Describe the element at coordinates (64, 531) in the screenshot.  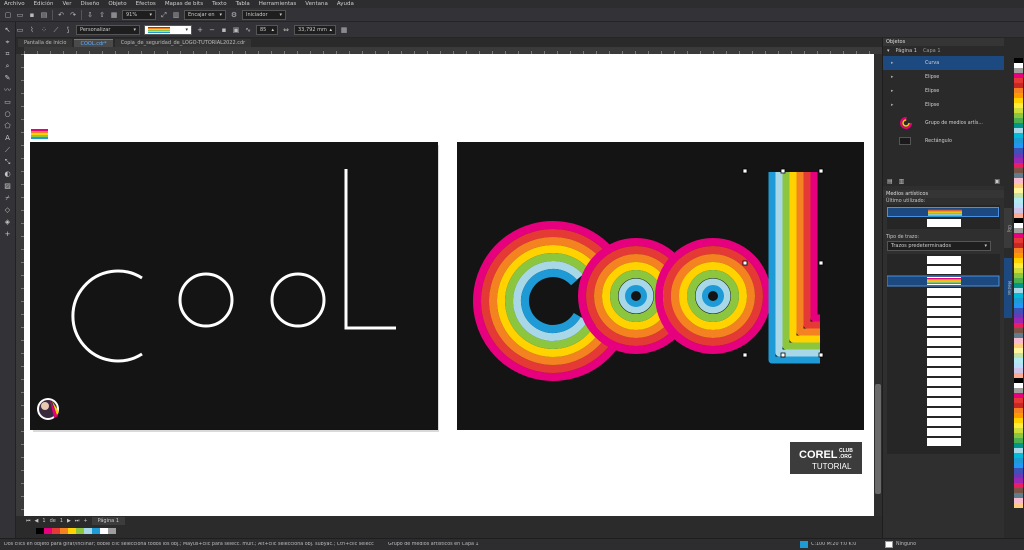
I see `swatch-orange` at that location.